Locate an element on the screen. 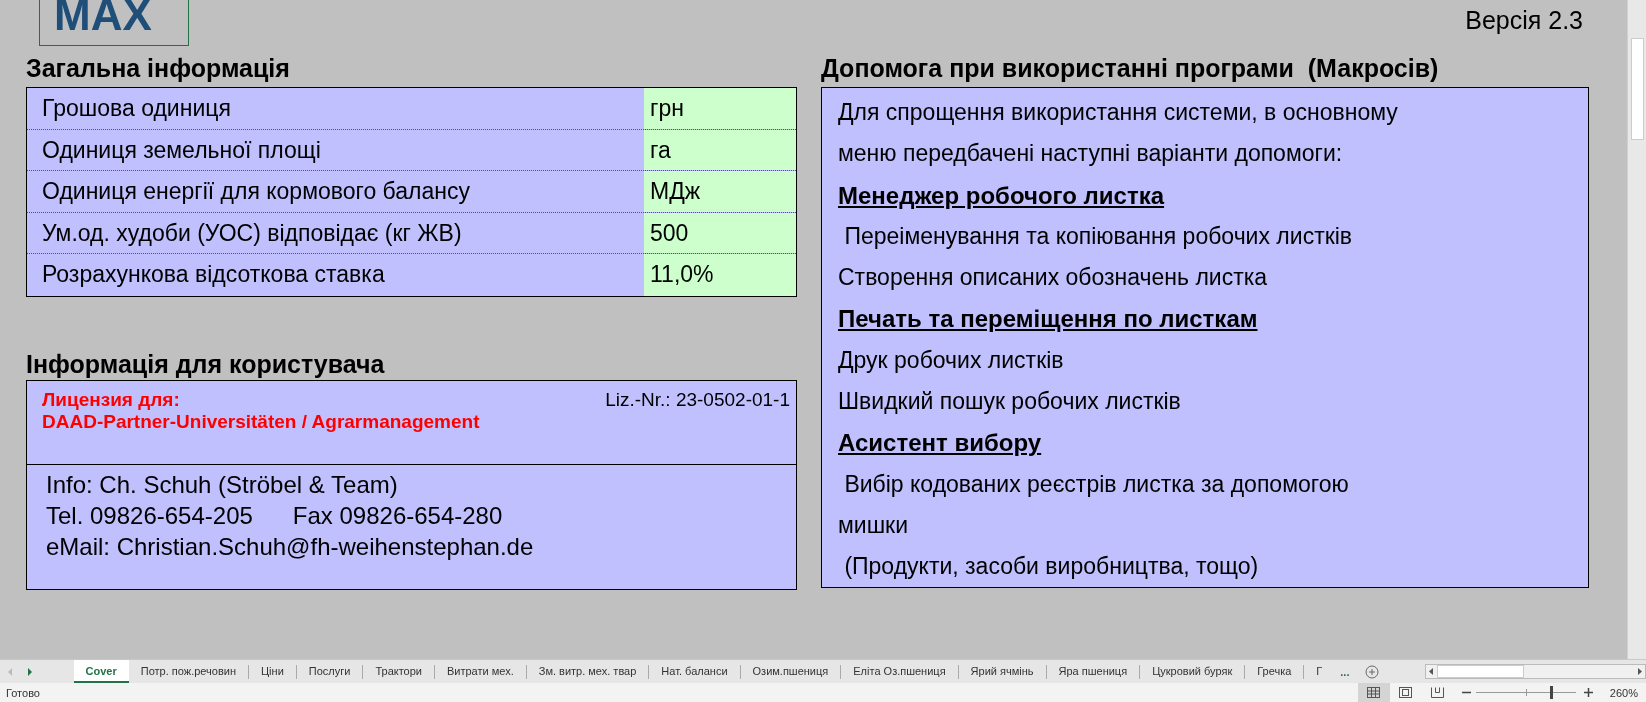 The width and height of the screenshot is (1646, 702). help-heading: Печать та переміщення по листкам is located at coordinates (1048, 319).